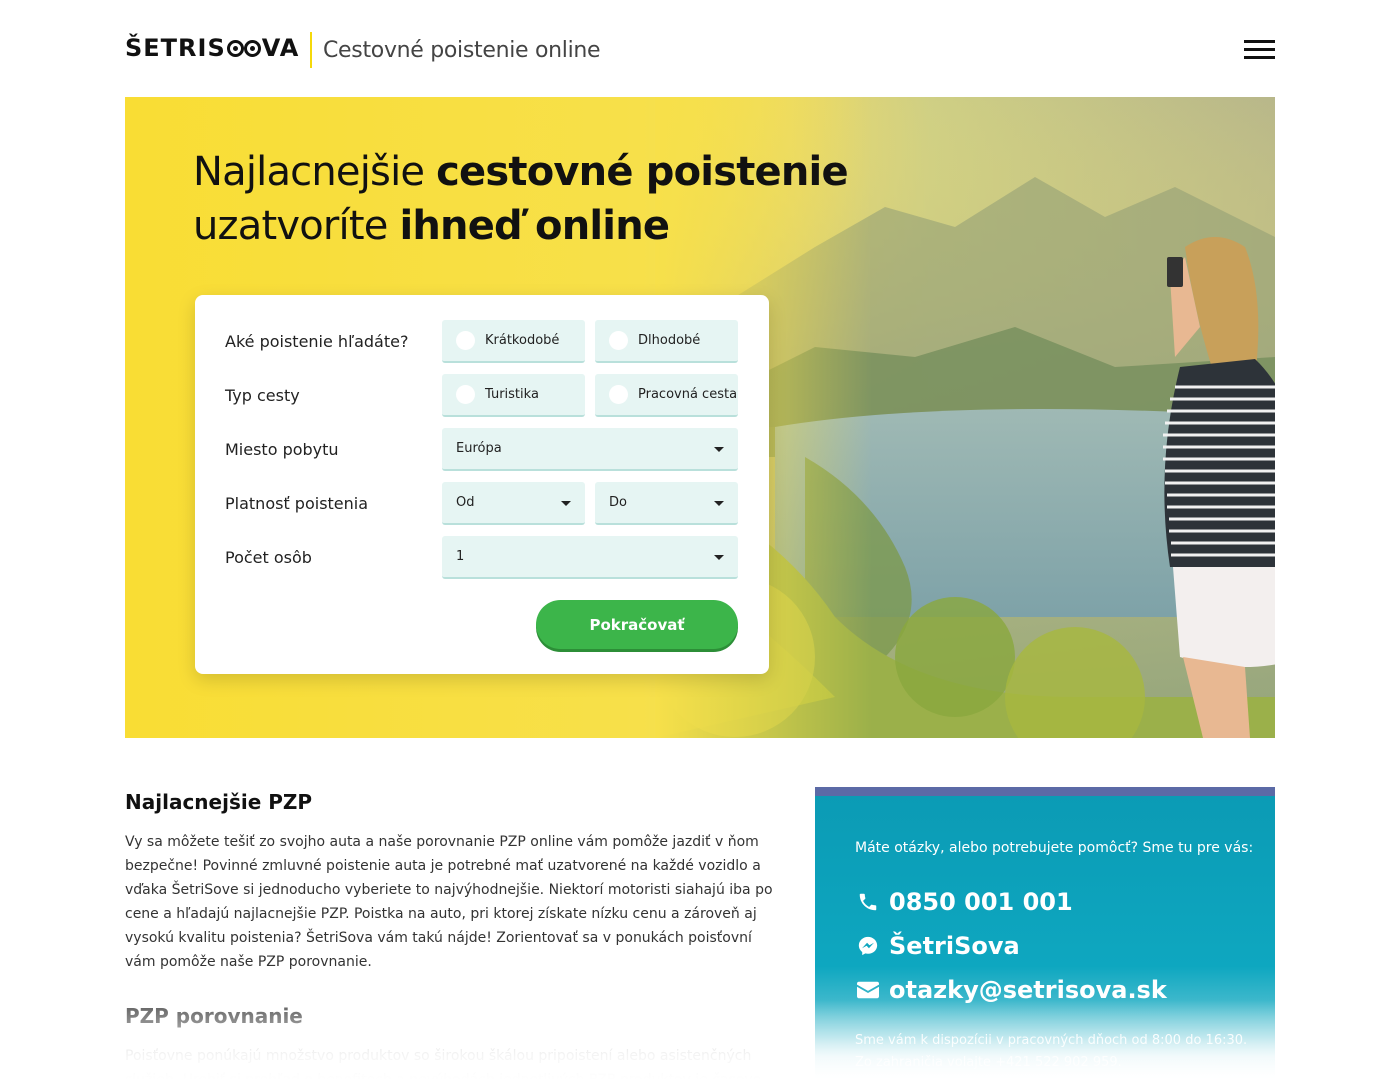  Describe the element at coordinates (280, 48) in the screenshot. I see `logo-text-suffix: VA` at that location.